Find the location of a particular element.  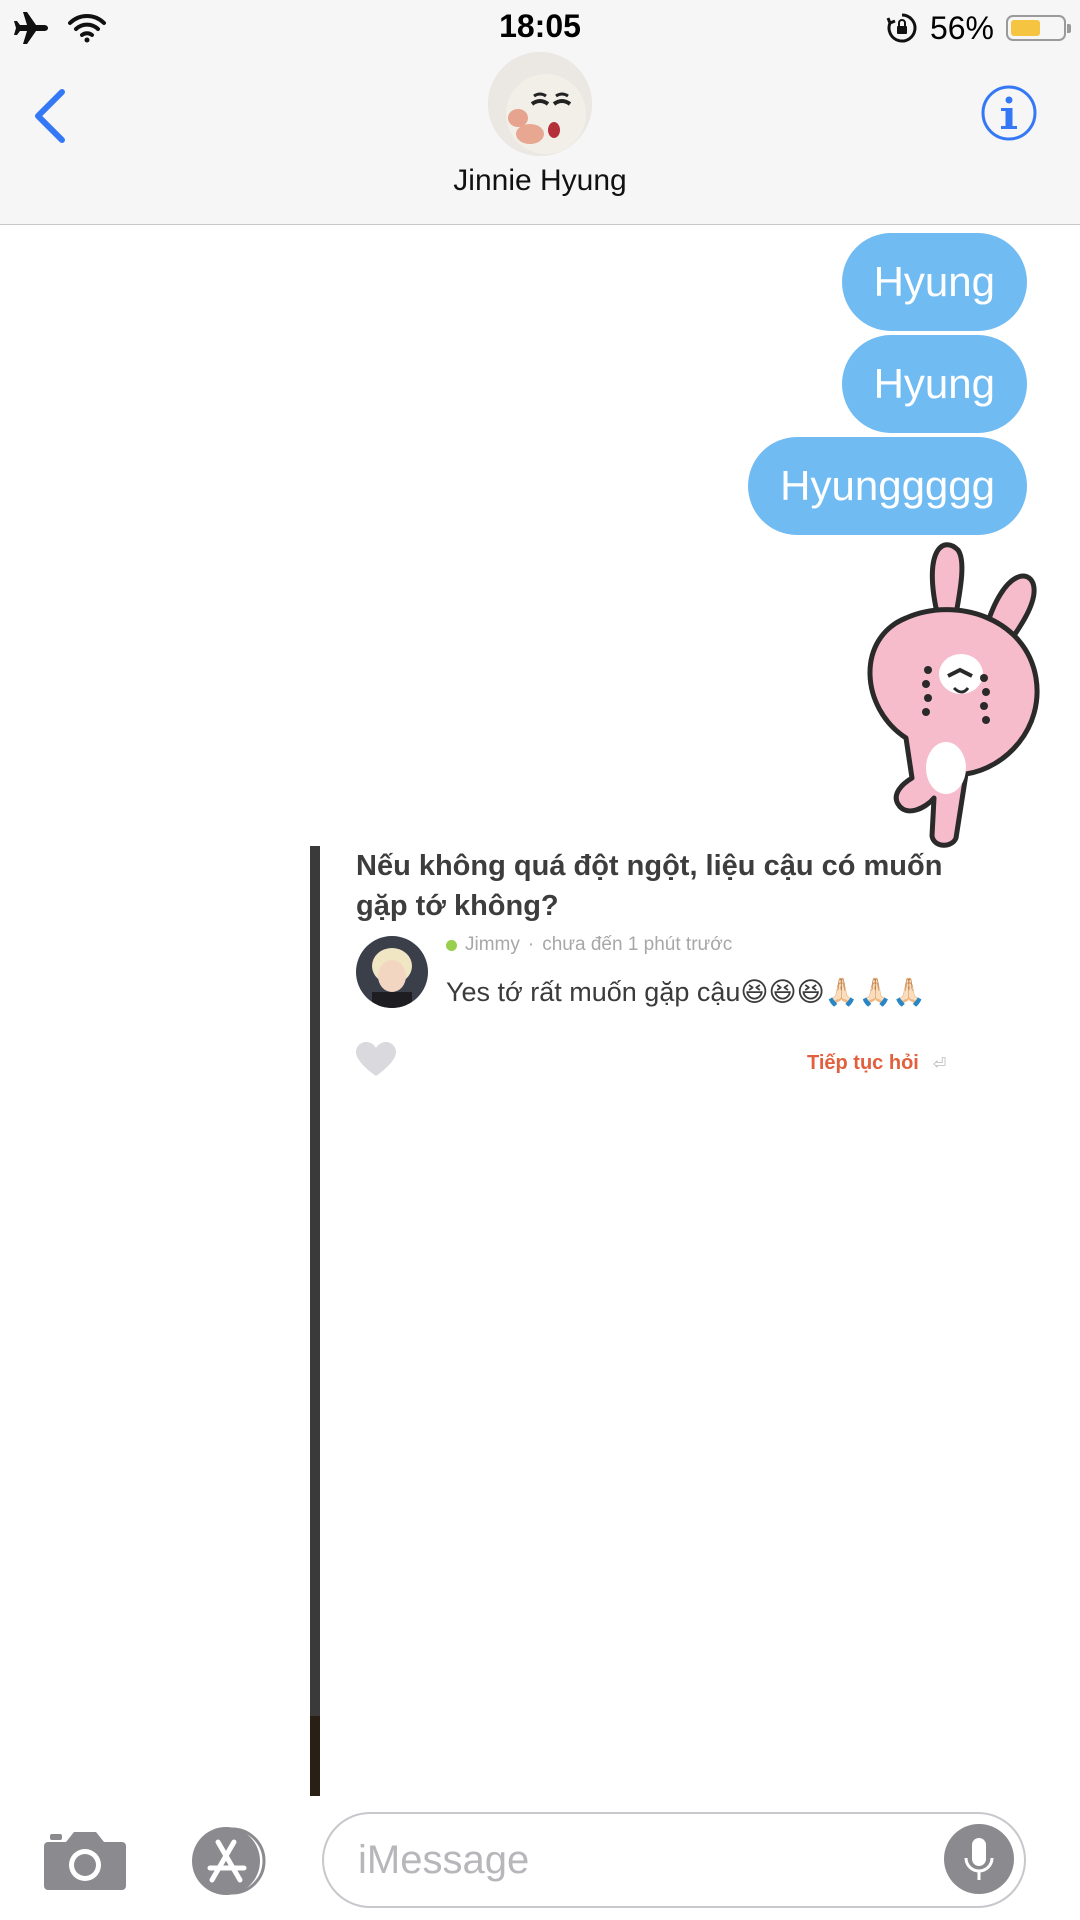

status-right: 56% is located at coordinates (978, 28).